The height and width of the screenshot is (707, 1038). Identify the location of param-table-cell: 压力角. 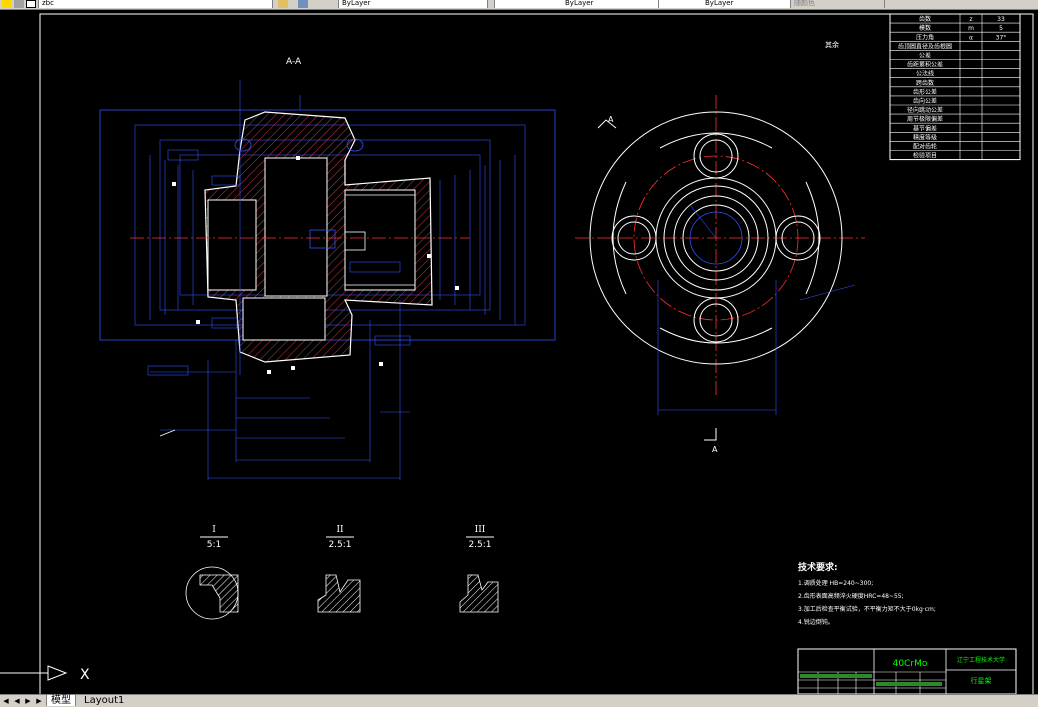
(925, 37).